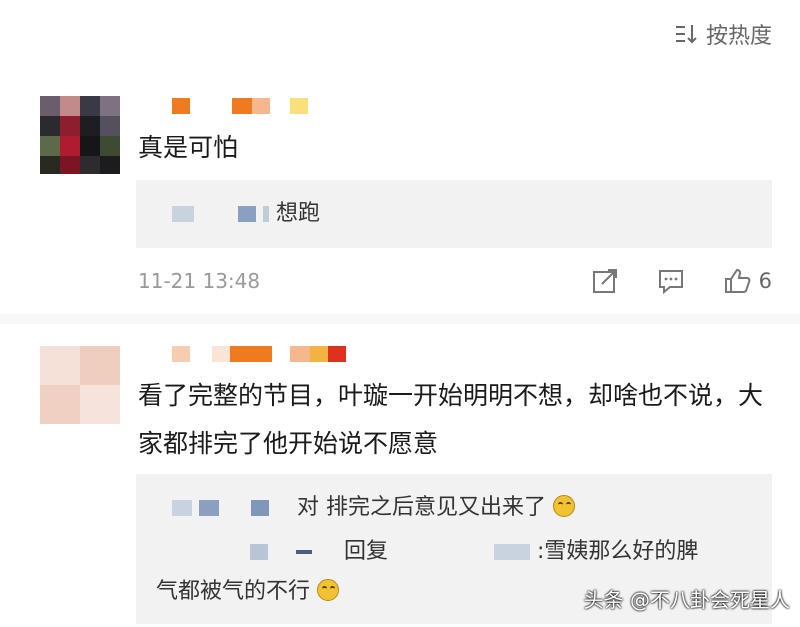 This screenshot has height=627, width=800. I want to click on share-icon, so click(605, 281).